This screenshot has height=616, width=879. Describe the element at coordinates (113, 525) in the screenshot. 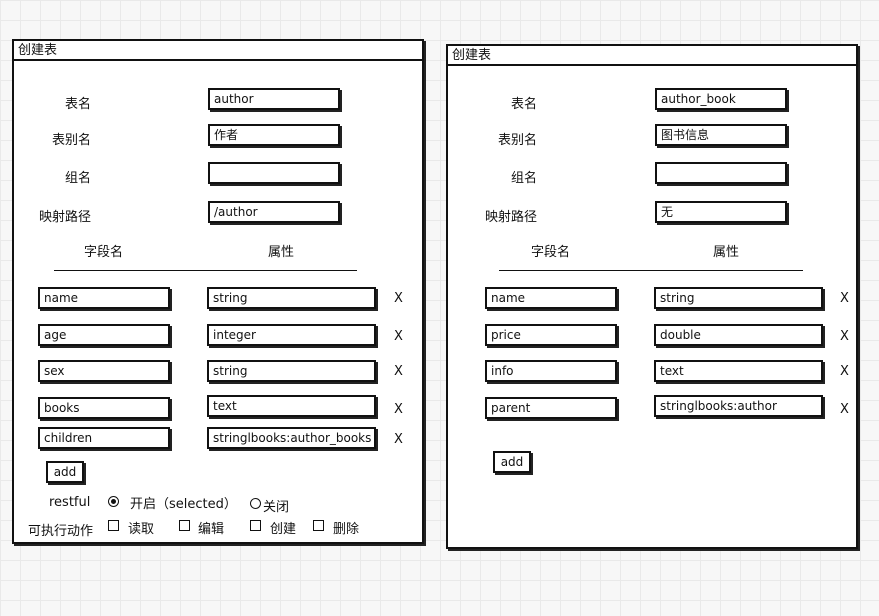

I see `action-read-checkbox` at that location.